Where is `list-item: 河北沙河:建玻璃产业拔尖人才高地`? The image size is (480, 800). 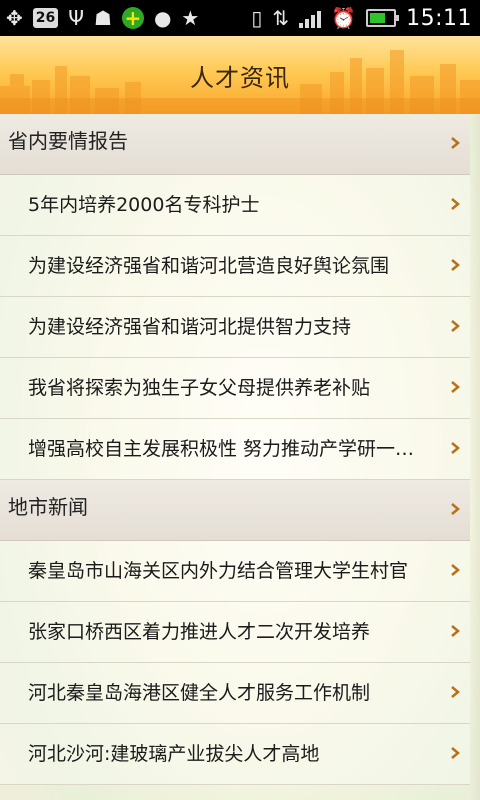
list-item: 河北沙河:建玻璃产业拔尖人才高地 is located at coordinates (235, 754).